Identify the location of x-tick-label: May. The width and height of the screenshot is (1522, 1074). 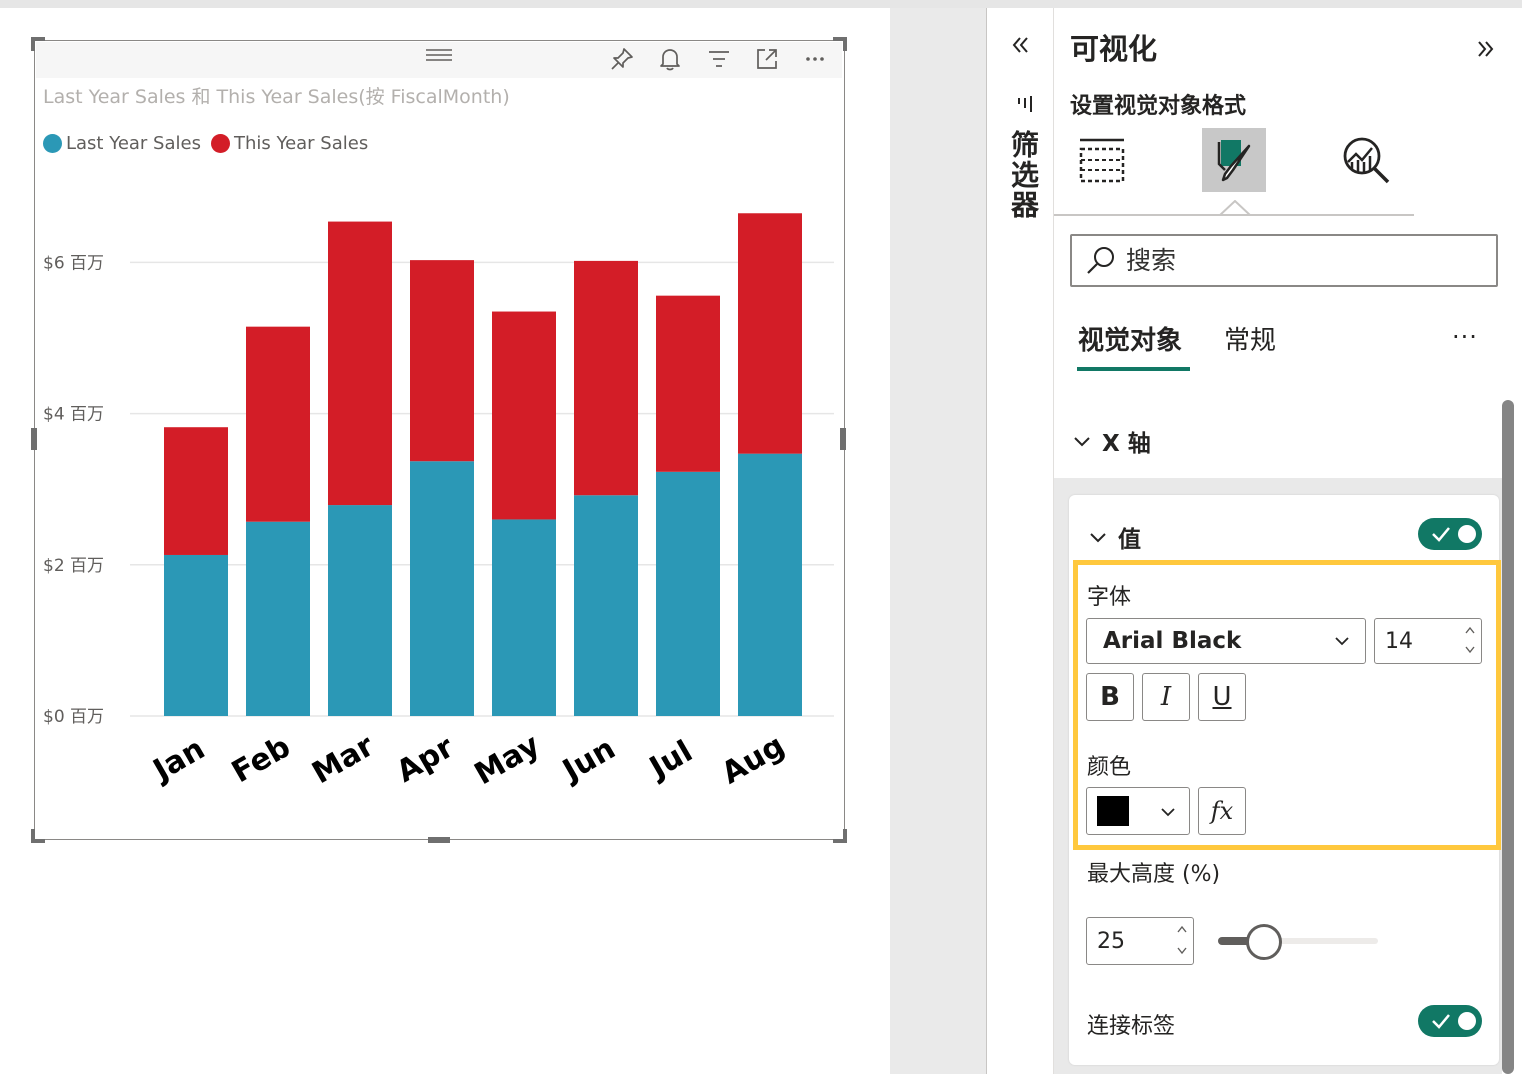
(507, 759).